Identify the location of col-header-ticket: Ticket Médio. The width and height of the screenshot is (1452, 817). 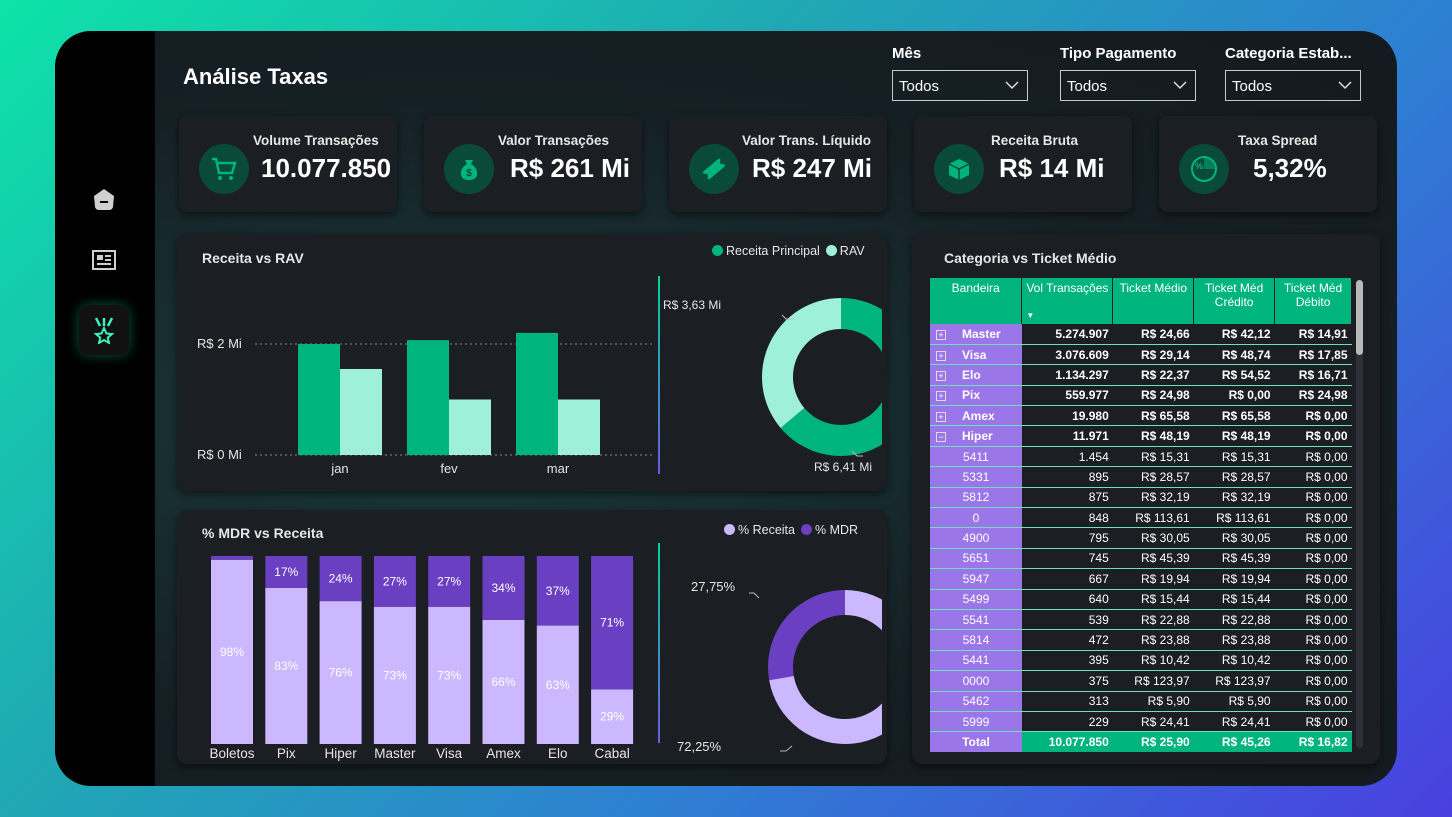
(1153, 301).